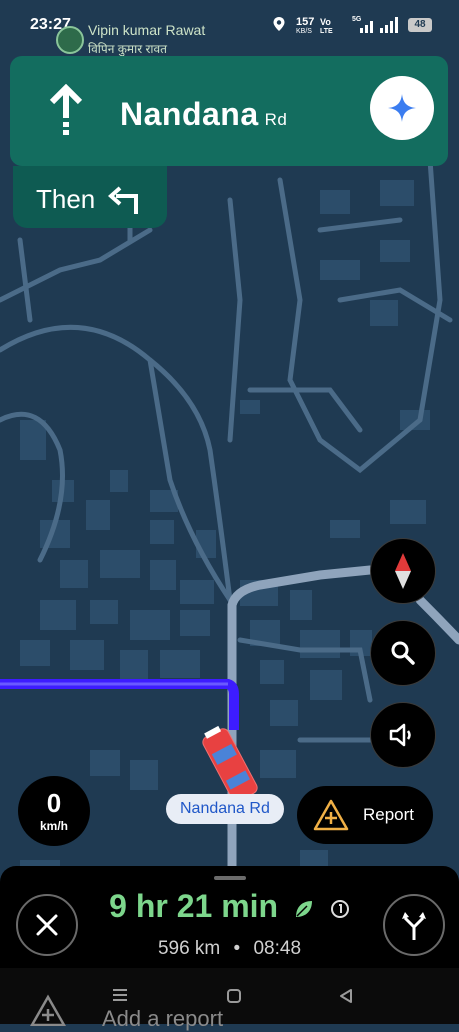 The height and width of the screenshot is (1032, 459). What do you see at coordinates (325, 22) in the screenshot?
I see `volte-label: Vo` at bounding box center [325, 22].